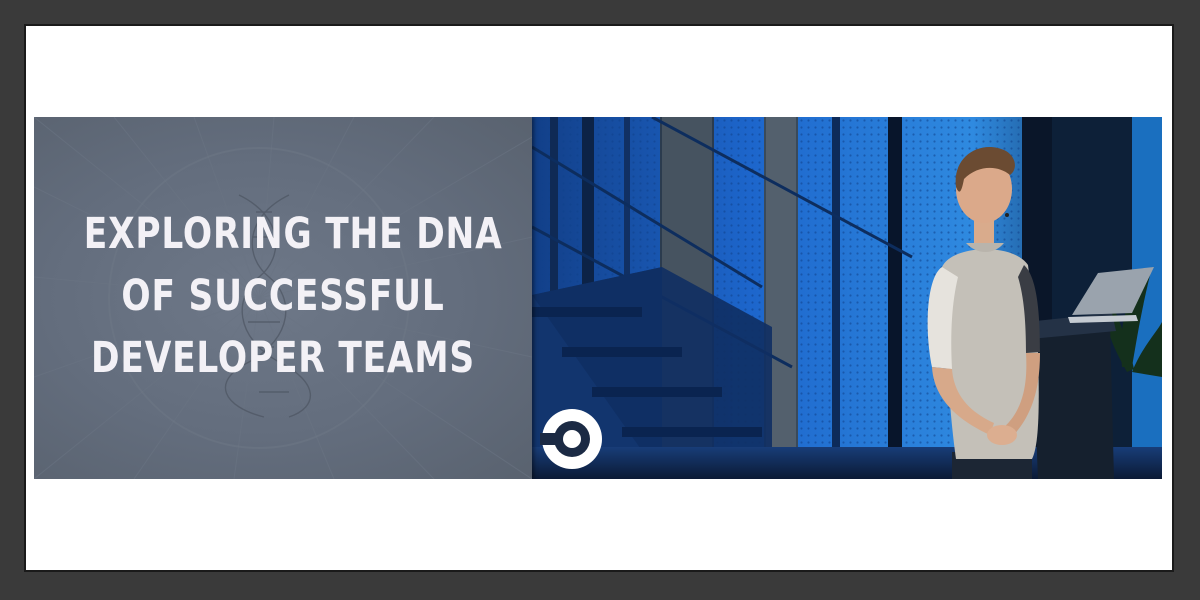  I want to click on slide-title-line-2: OF SUCCESSFUL, so click(283, 296).